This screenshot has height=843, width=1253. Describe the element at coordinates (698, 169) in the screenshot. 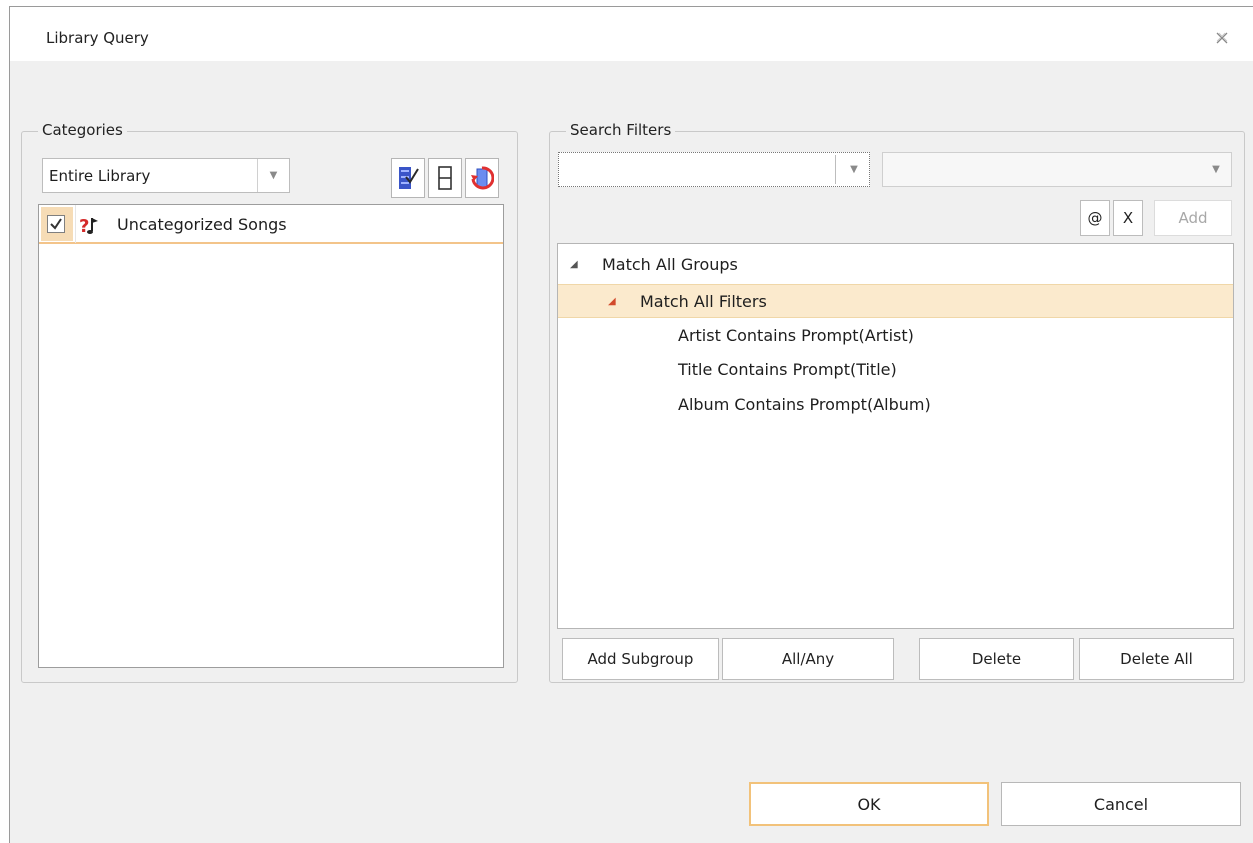

I see `filter-field-input` at that location.